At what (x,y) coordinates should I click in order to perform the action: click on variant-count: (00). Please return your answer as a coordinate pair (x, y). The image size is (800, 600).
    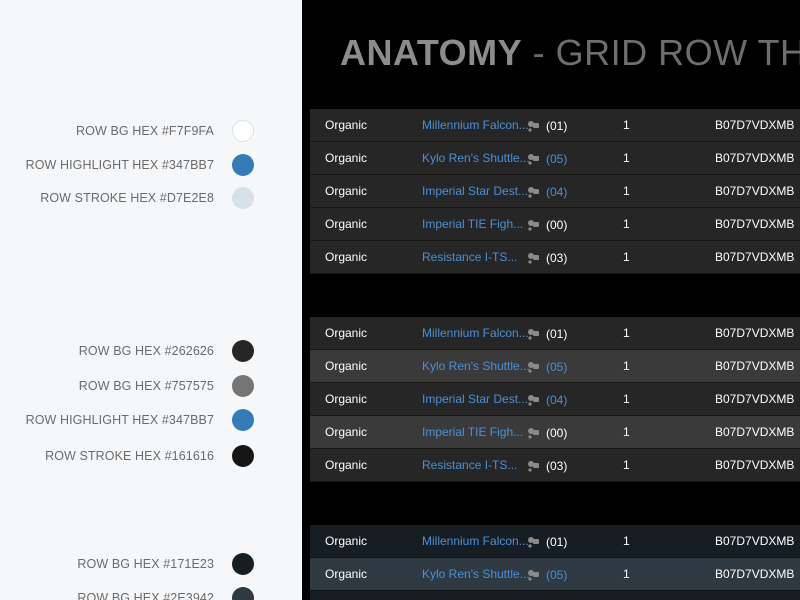
    Looking at the image, I should click on (557, 225).